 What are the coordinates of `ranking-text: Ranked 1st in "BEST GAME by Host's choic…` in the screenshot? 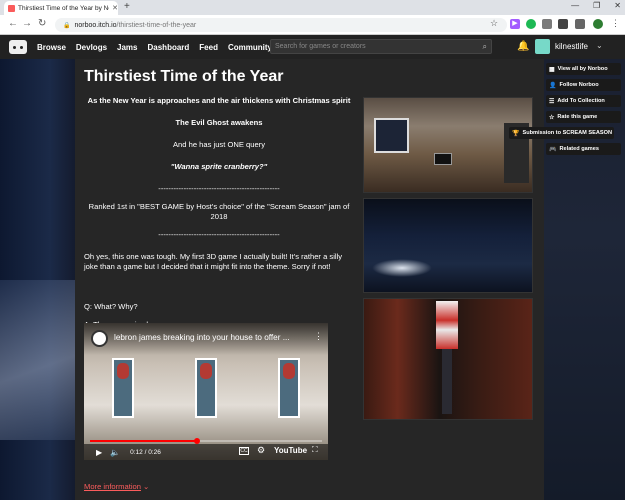 It's located at (219, 211).